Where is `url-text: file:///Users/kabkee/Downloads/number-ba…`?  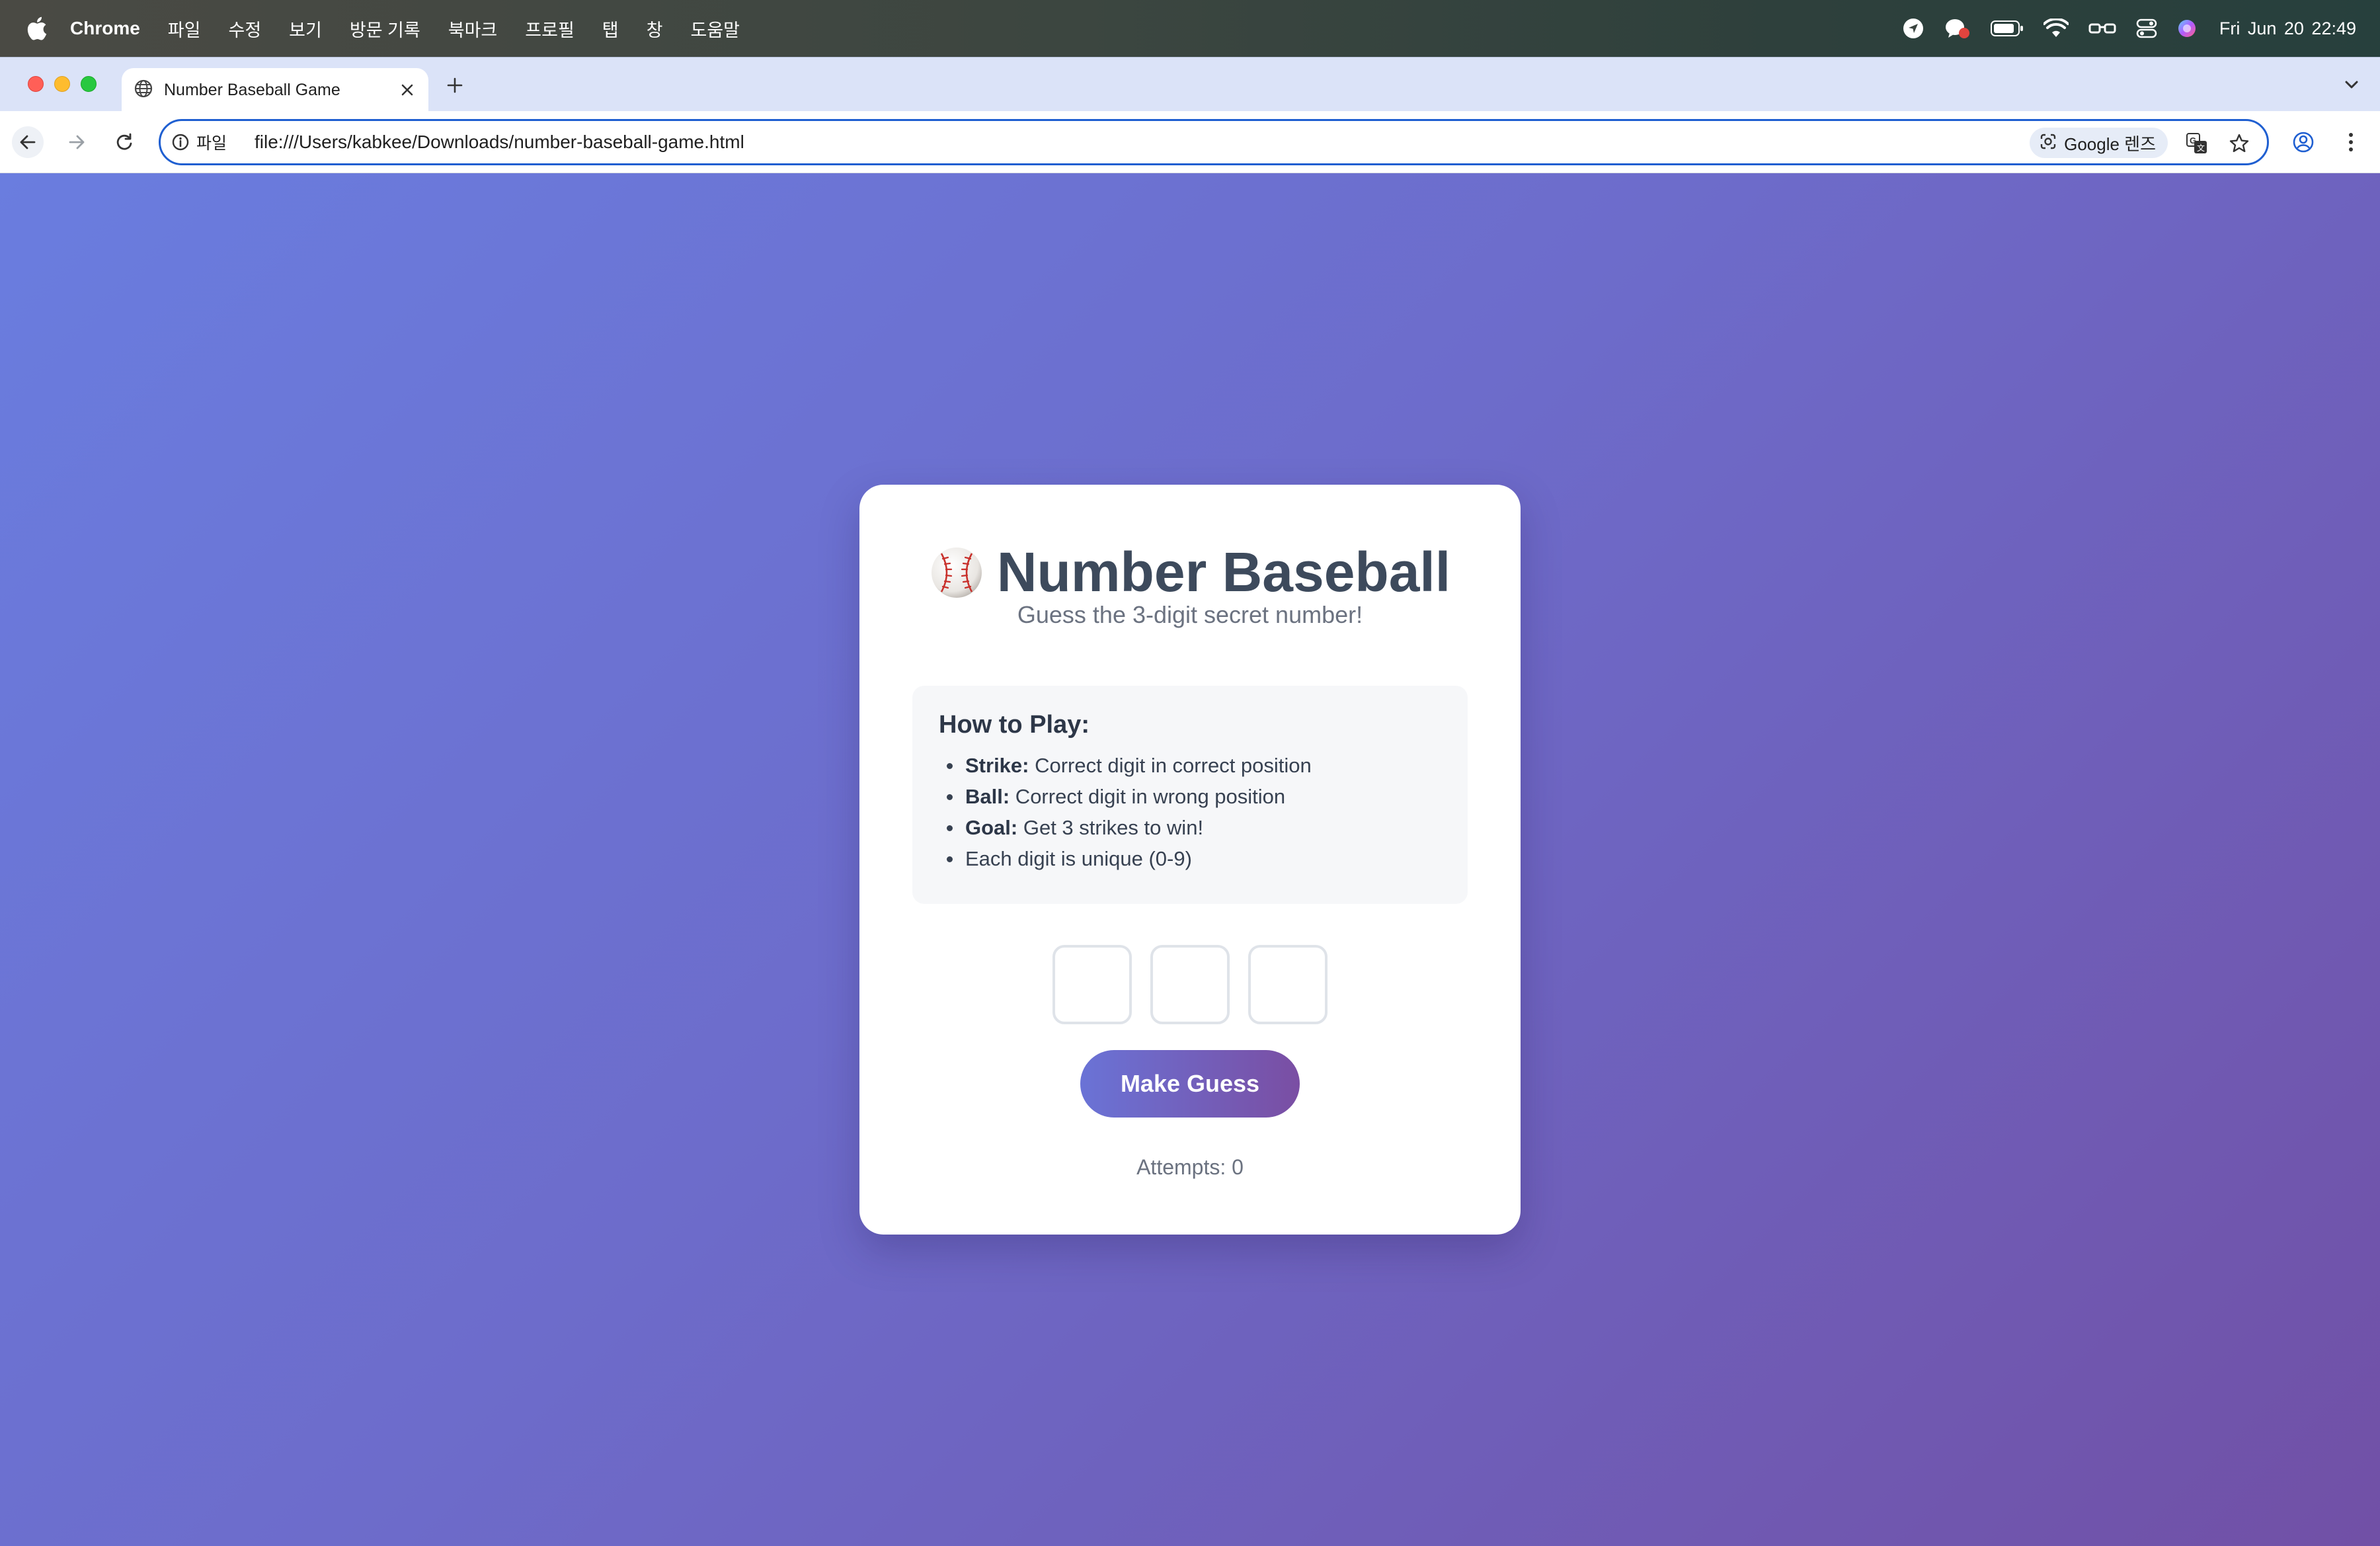 url-text: file:///Users/kabkee/Downloads/number-ba… is located at coordinates (499, 142).